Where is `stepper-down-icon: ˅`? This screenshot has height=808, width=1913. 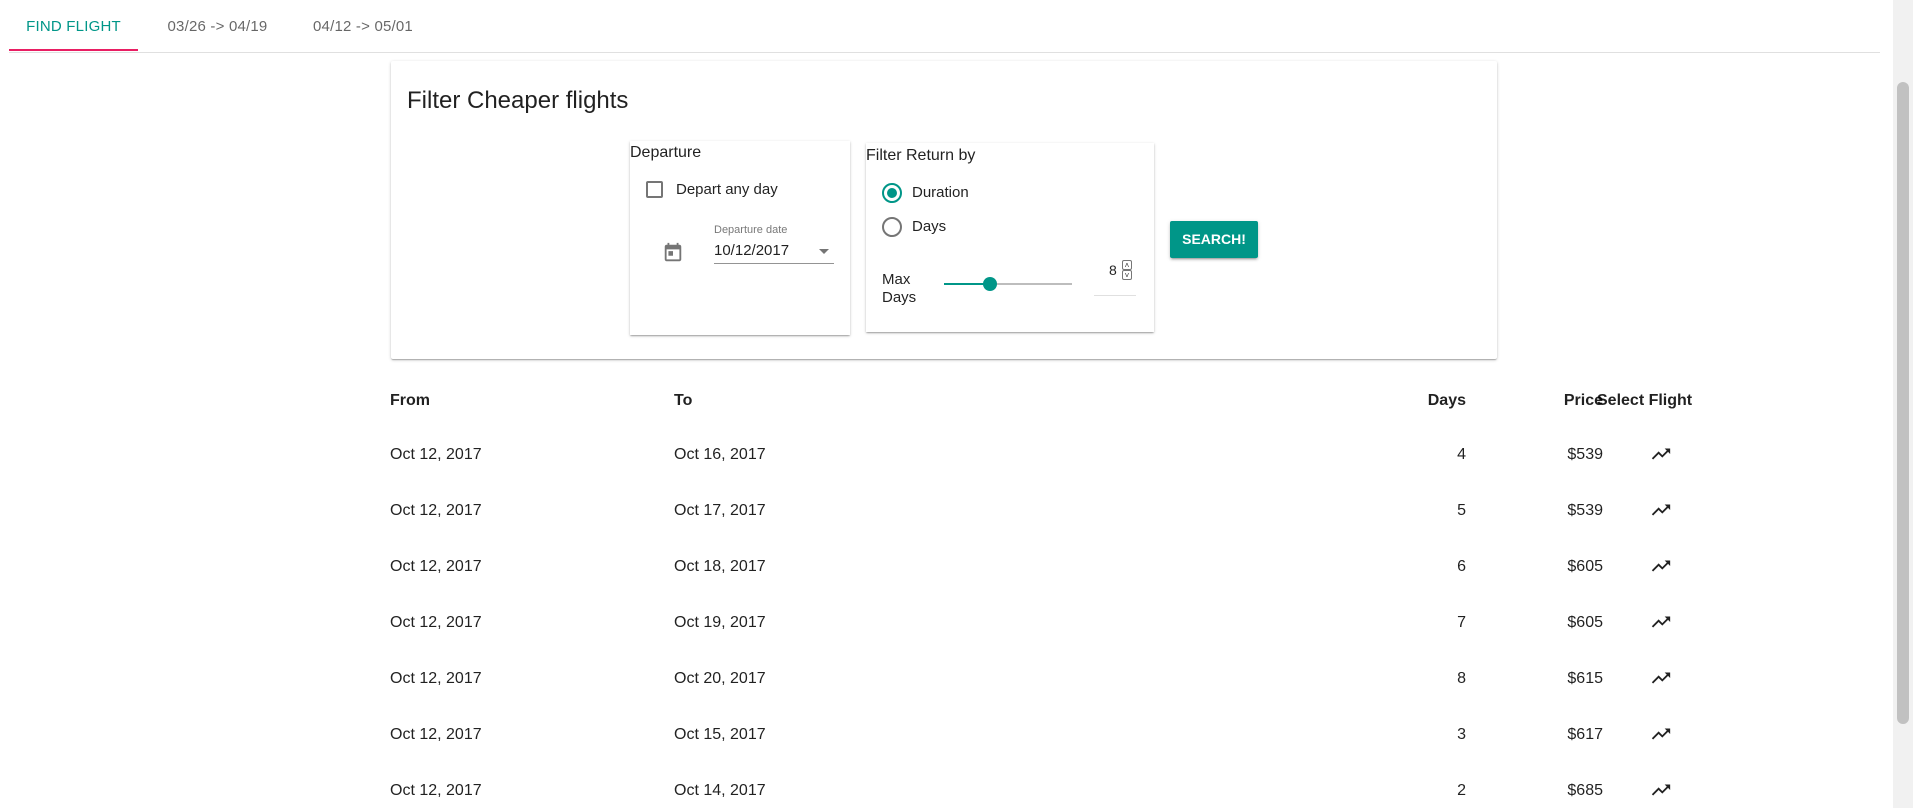 stepper-down-icon: ˅ is located at coordinates (1127, 275).